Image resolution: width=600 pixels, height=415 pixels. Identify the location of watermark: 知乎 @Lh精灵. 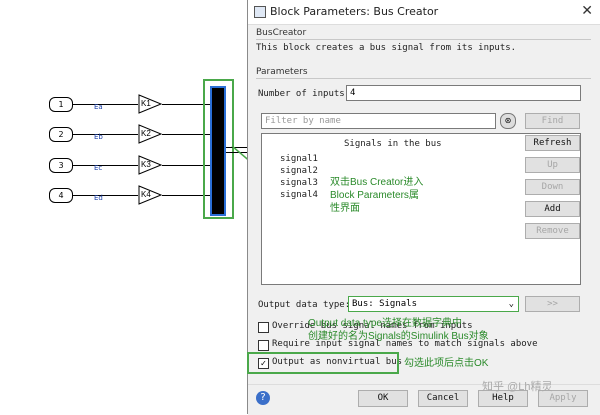
(517, 387).